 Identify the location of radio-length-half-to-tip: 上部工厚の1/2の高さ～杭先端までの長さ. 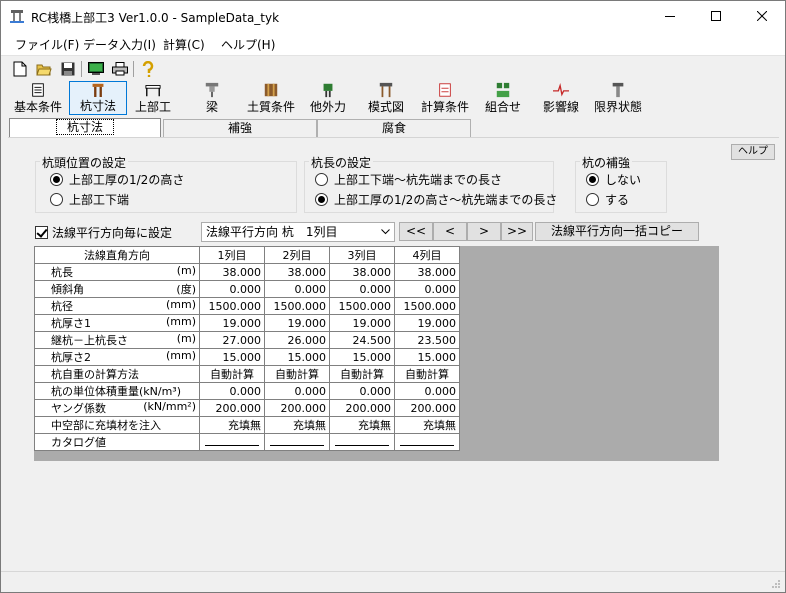
(436, 199).